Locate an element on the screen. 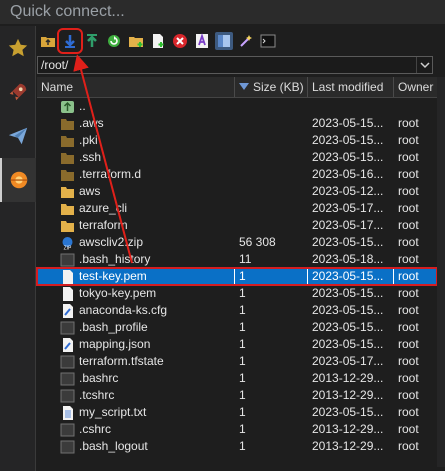  file-row: .ssh 2023-05-15... root is located at coordinates (237, 157).